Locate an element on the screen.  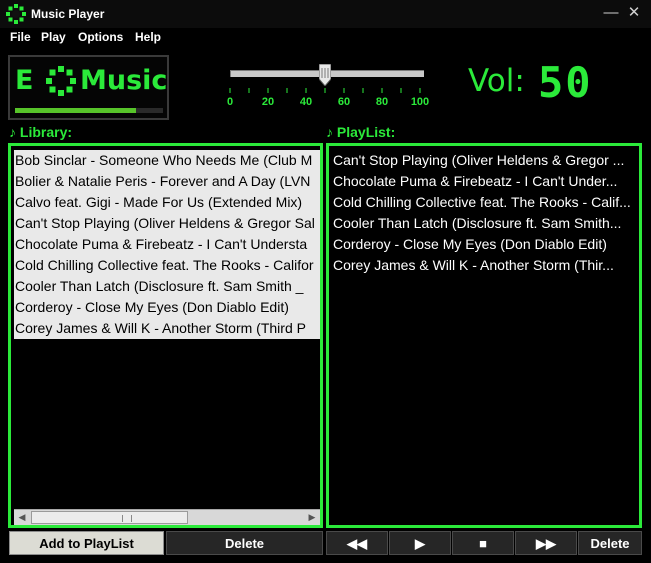
menu-file: File is located at coordinates (20, 37).